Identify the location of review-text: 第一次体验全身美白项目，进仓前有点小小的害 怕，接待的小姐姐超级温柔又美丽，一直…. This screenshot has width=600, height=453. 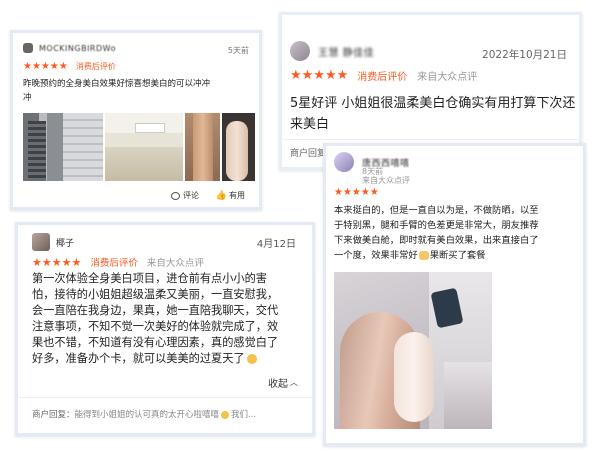
(155, 318).